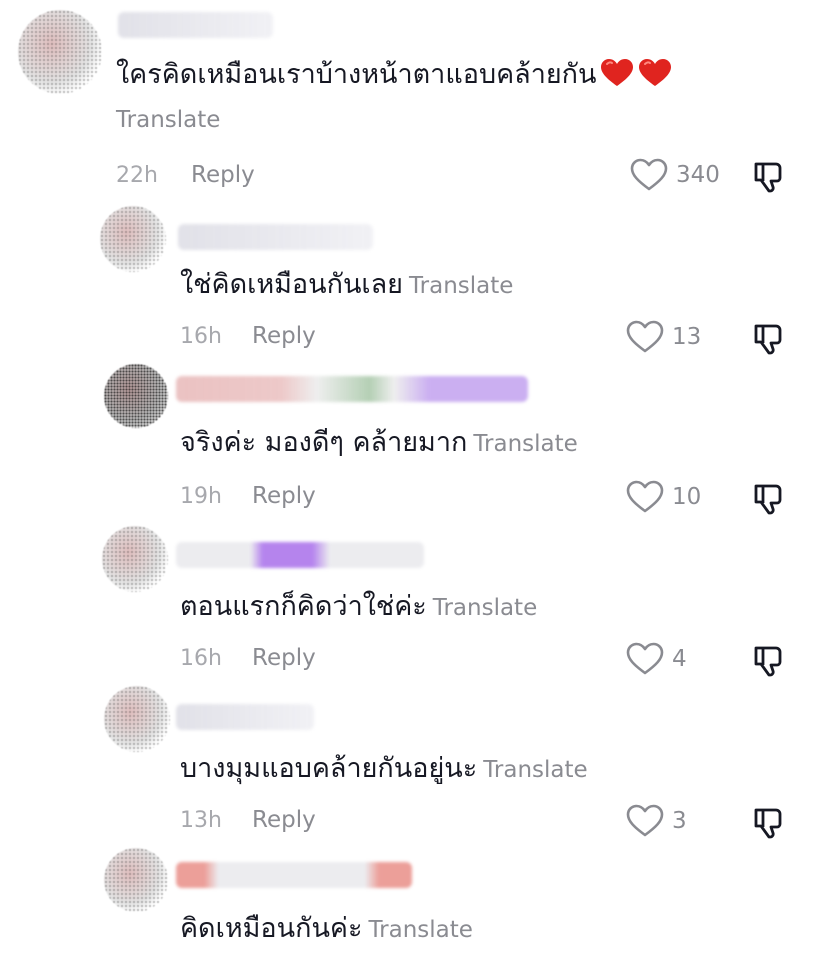  I want to click on comment-text: บางมุมแอบคล้ายกันอยู่นะ Translate, so click(384, 769).